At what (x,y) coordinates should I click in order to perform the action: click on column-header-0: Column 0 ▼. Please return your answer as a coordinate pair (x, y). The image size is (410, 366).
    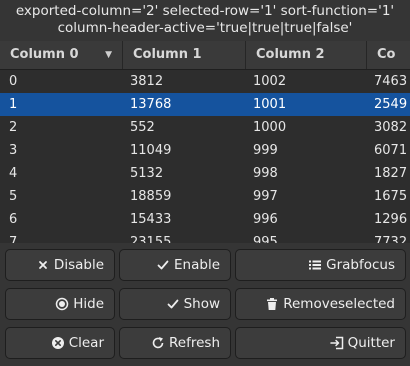
    Looking at the image, I should click on (61, 55).